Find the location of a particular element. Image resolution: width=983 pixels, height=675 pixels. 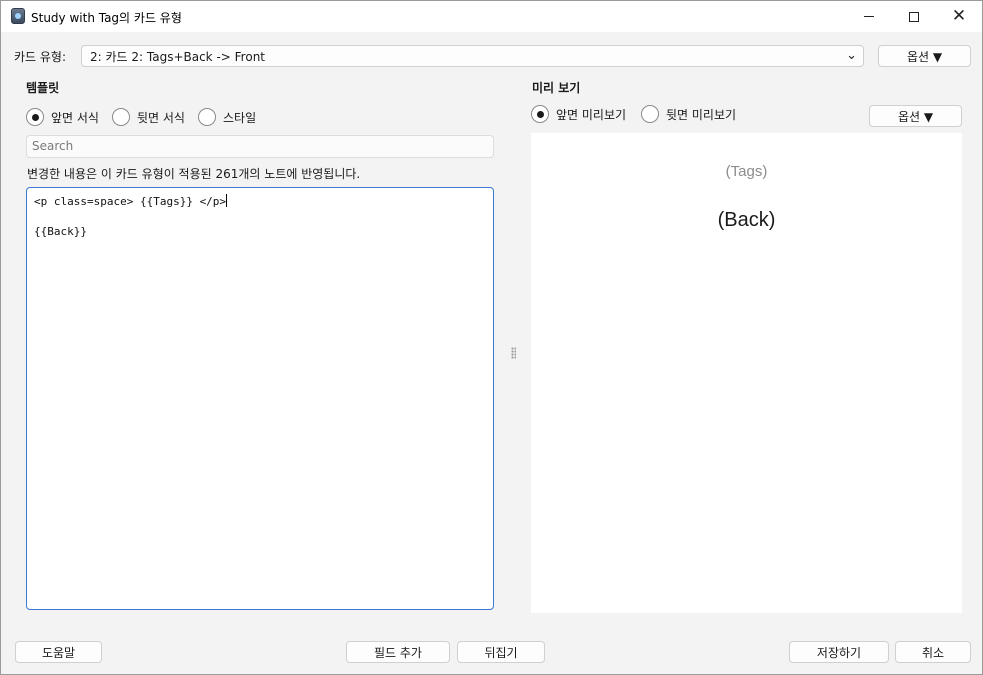

preview-back-text: (Back) is located at coordinates (746, 220).